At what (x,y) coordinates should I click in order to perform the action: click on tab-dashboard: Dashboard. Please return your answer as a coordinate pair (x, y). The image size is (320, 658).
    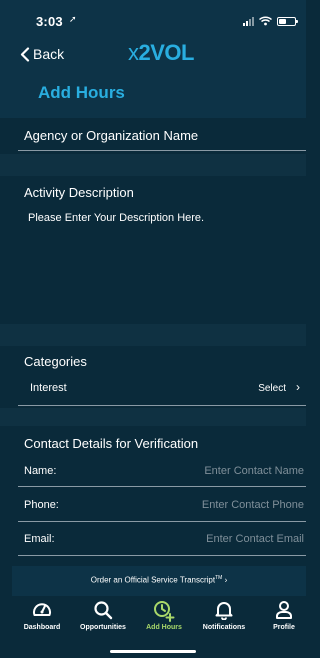
    Looking at the image, I should click on (42, 615).